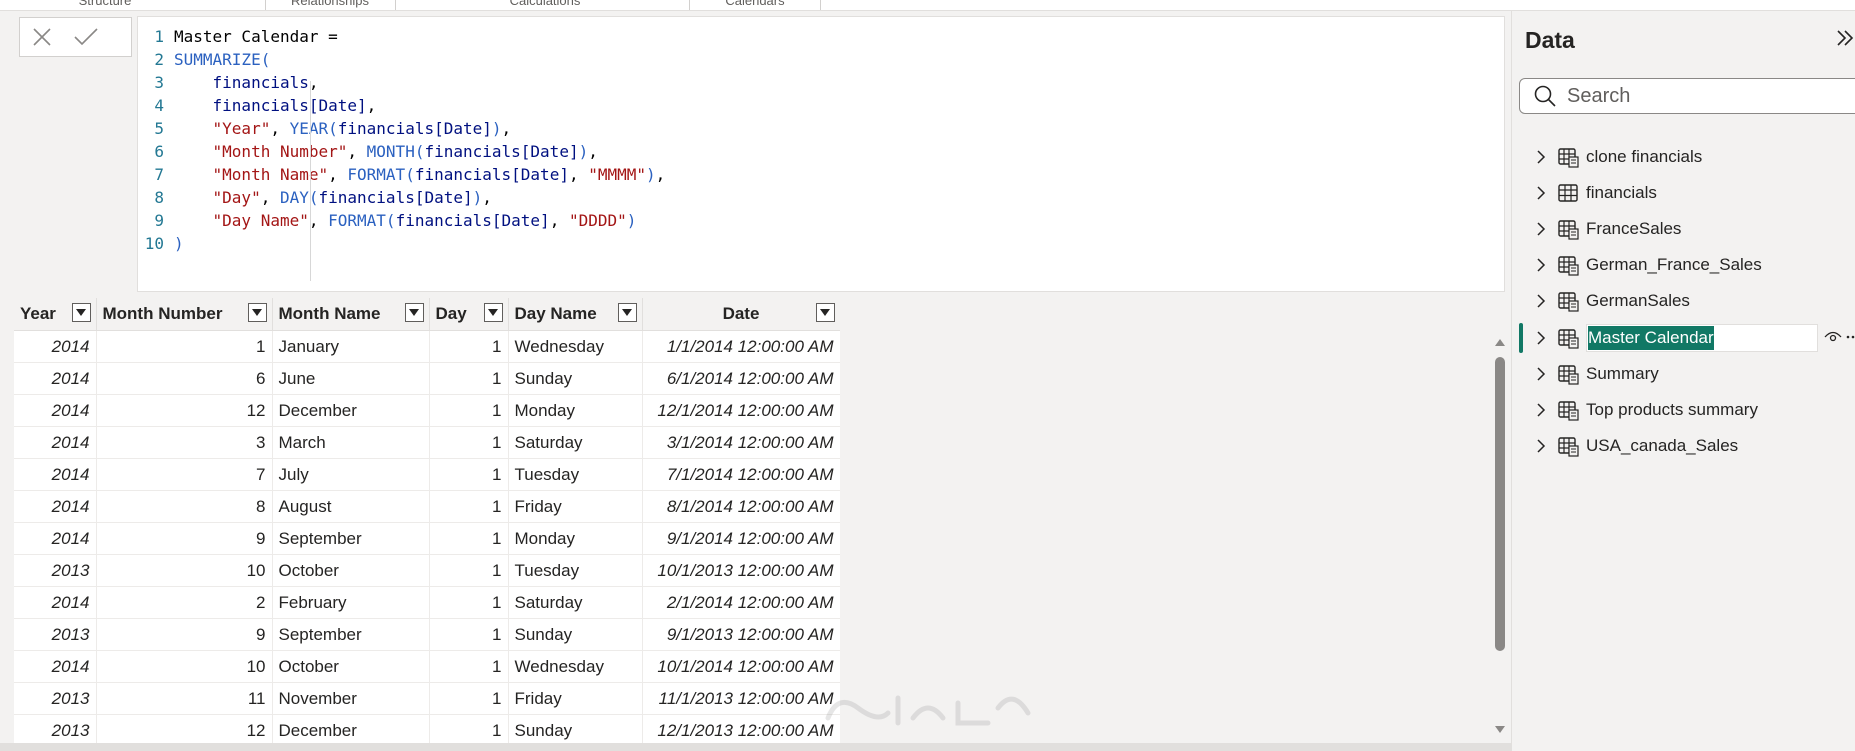 This screenshot has height=751, width=1855. I want to click on cell-month-name: March, so click(351, 442).